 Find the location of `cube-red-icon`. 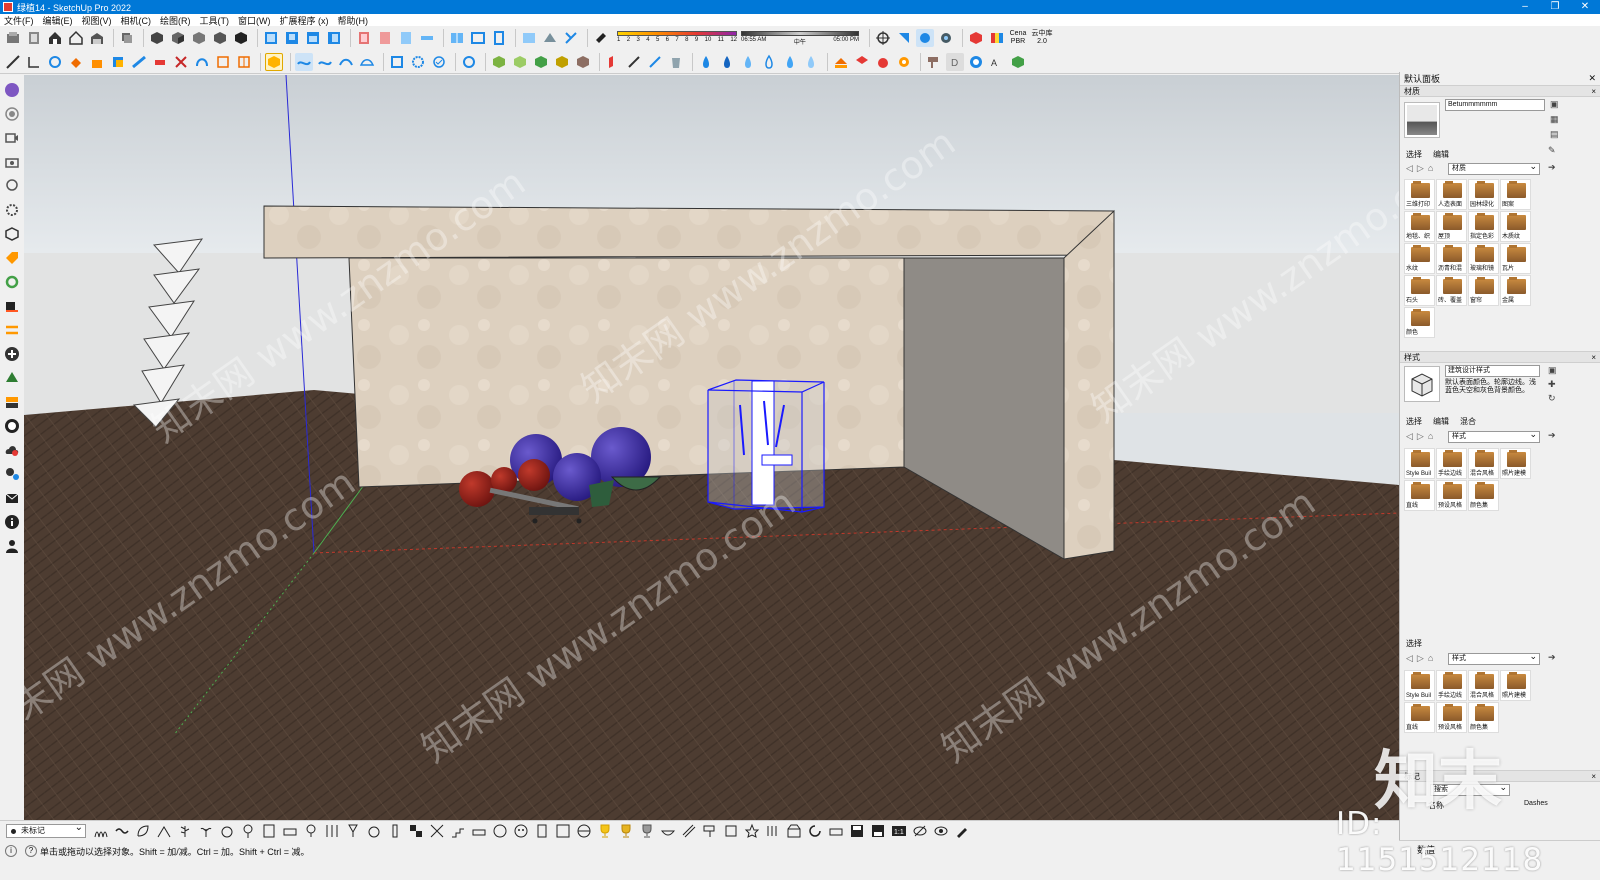

cube-red-icon is located at coordinates (976, 38).